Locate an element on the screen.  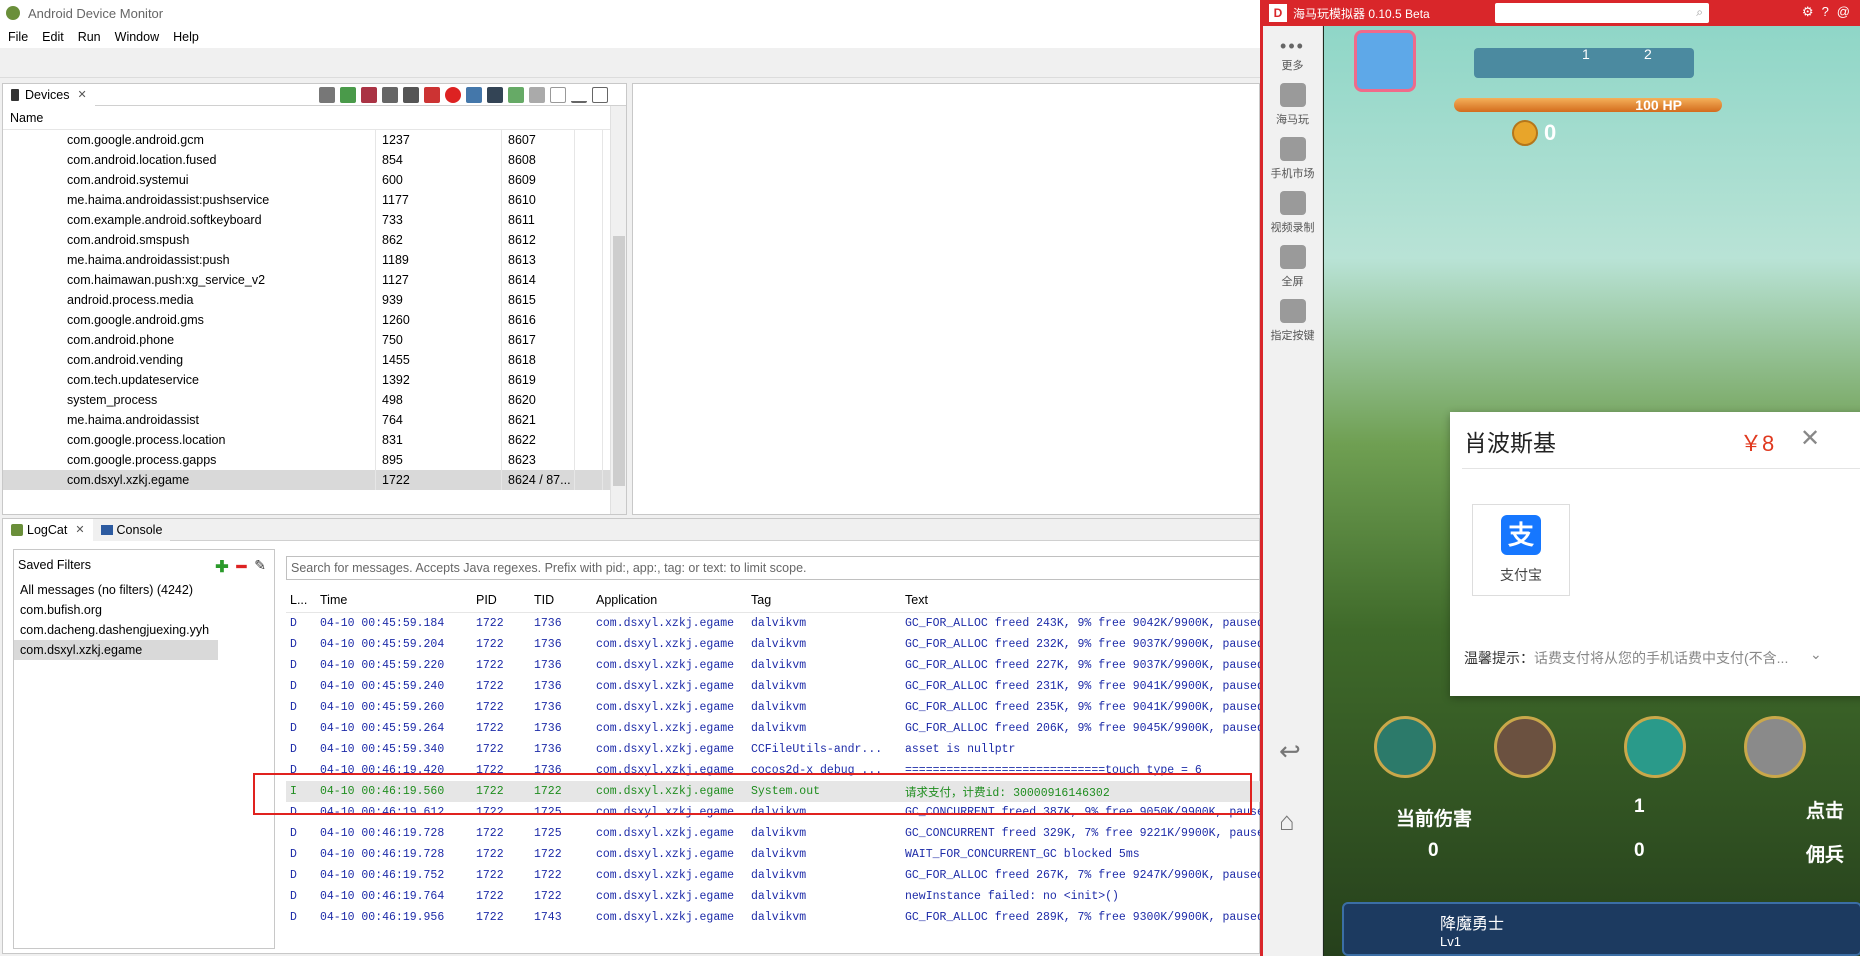
sidebar-item-market: 手机市场 is located at coordinates (1292, 159).